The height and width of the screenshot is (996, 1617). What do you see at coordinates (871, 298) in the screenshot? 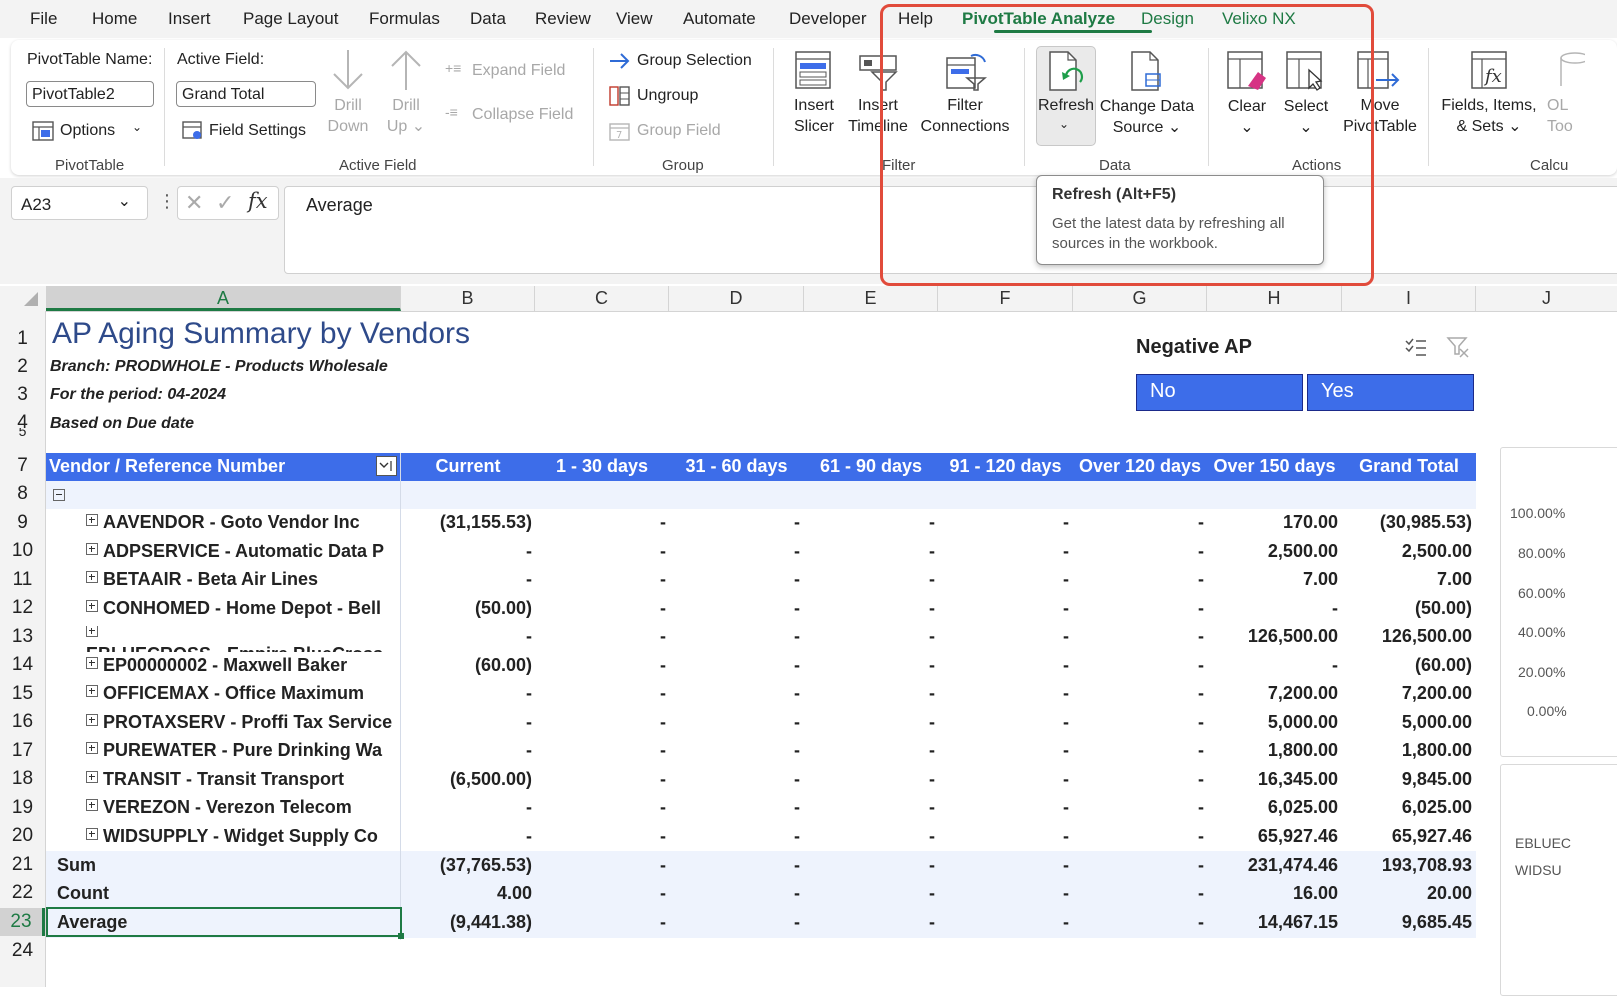
I see `column-header-e: E` at bounding box center [871, 298].